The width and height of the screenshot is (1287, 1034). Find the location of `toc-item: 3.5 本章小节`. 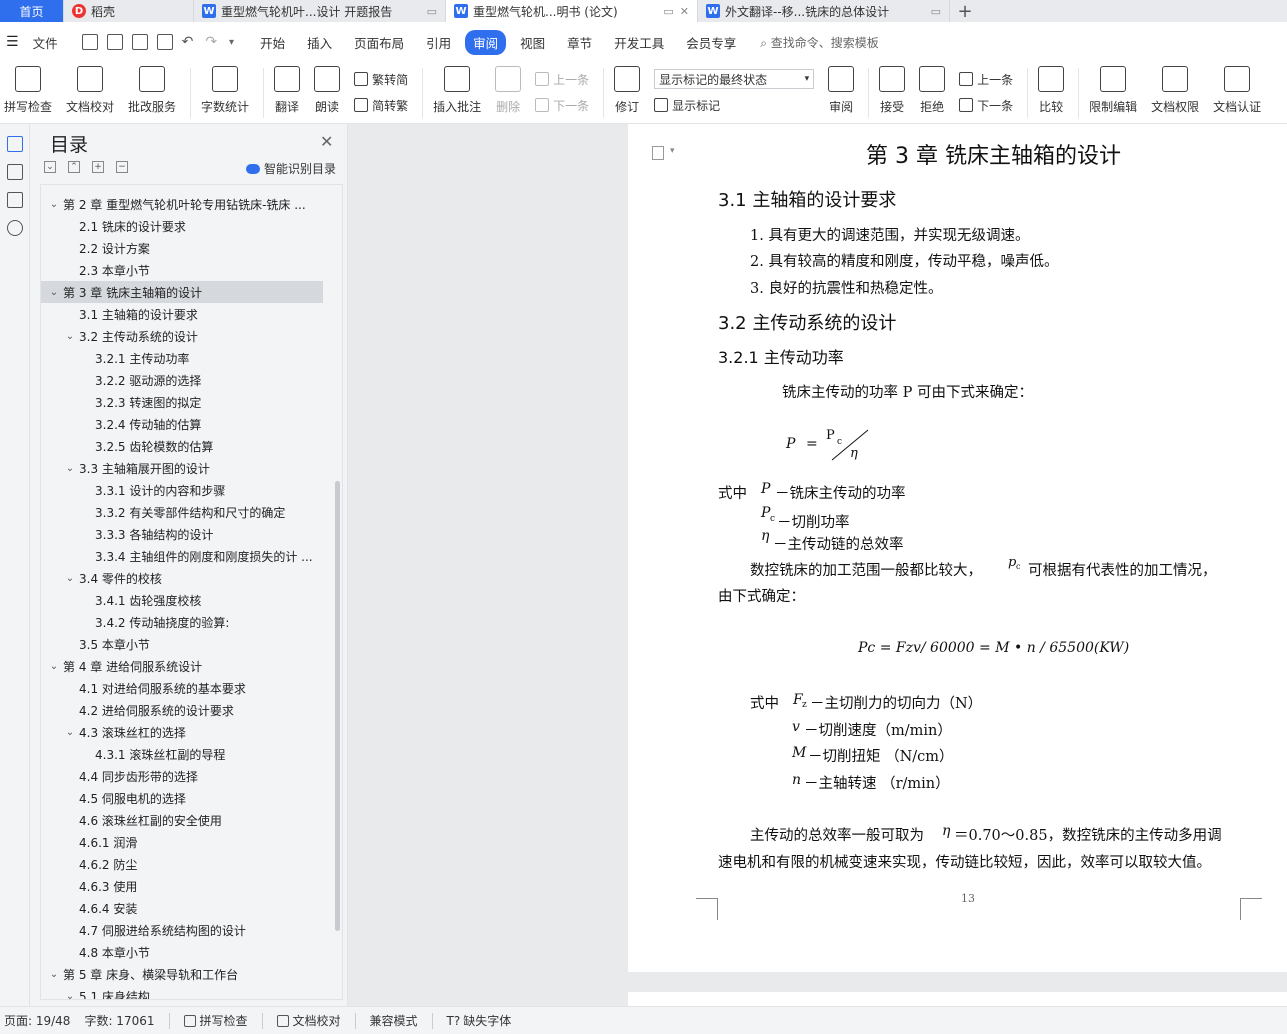

toc-item: 3.5 本章小节 is located at coordinates (182, 644).